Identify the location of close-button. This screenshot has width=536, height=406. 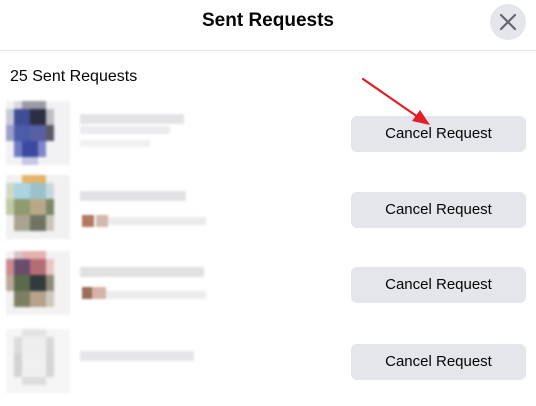
(508, 22).